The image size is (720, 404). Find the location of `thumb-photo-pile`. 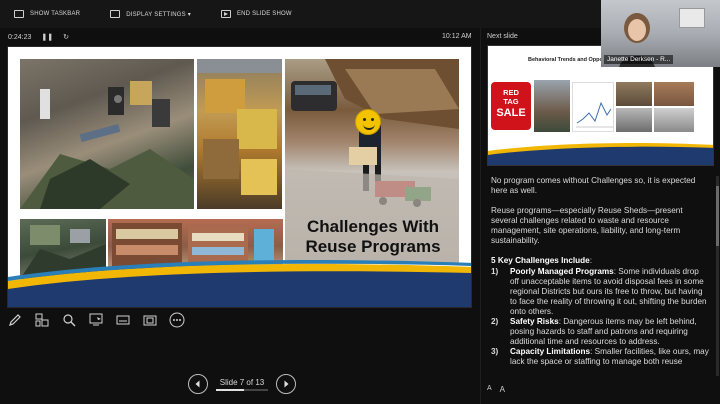

thumb-photo-pile is located at coordinates (634, 94).